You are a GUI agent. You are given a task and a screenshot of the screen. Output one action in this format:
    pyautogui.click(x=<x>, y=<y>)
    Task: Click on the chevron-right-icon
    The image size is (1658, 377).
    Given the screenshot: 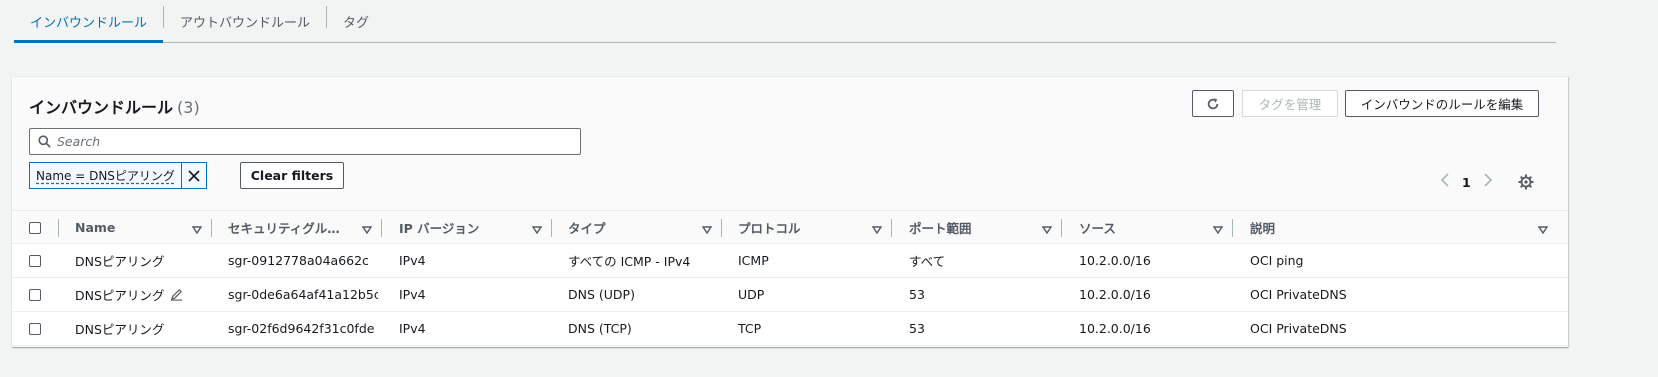 What is the action you would take?
    pyautogui.click(x=1488, y=182)
    